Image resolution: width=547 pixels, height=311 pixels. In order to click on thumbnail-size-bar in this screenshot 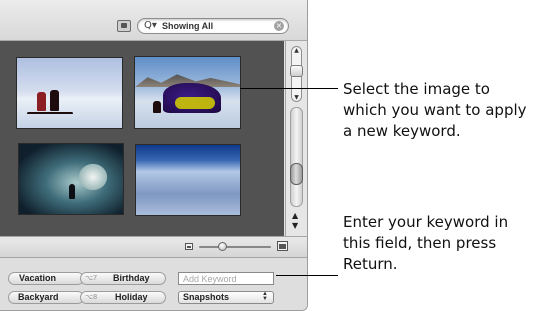, I will do `click(153, 247)`.